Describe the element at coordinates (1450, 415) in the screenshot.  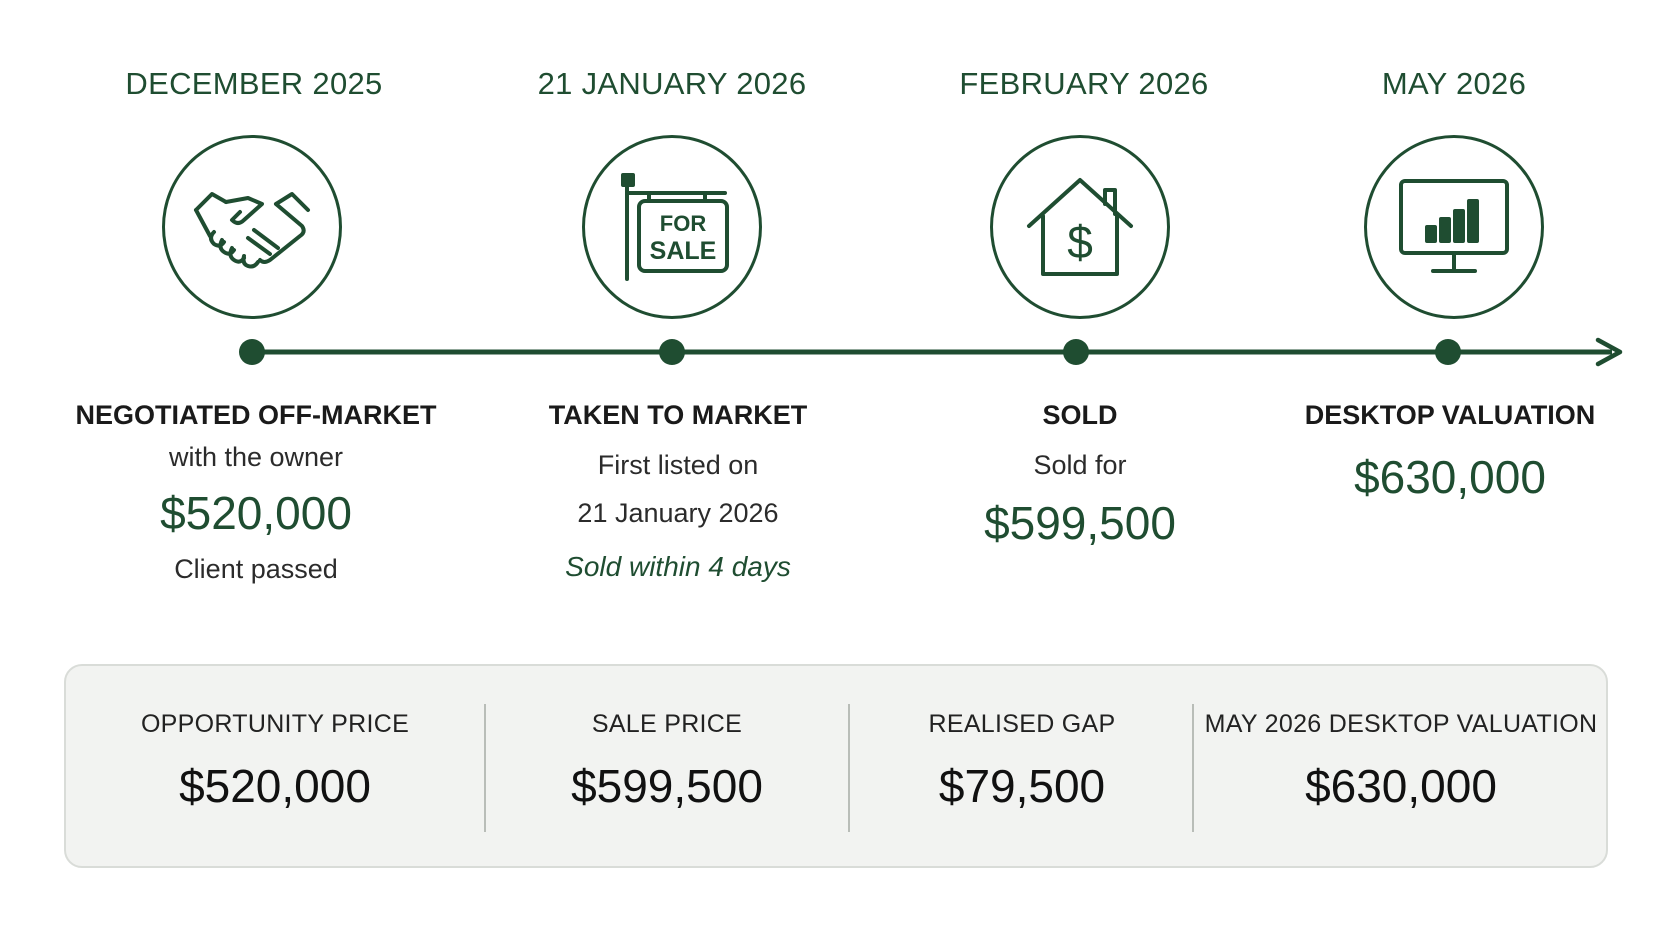
I see `stage-title-4: DESKTOP VALUATION` at that location.